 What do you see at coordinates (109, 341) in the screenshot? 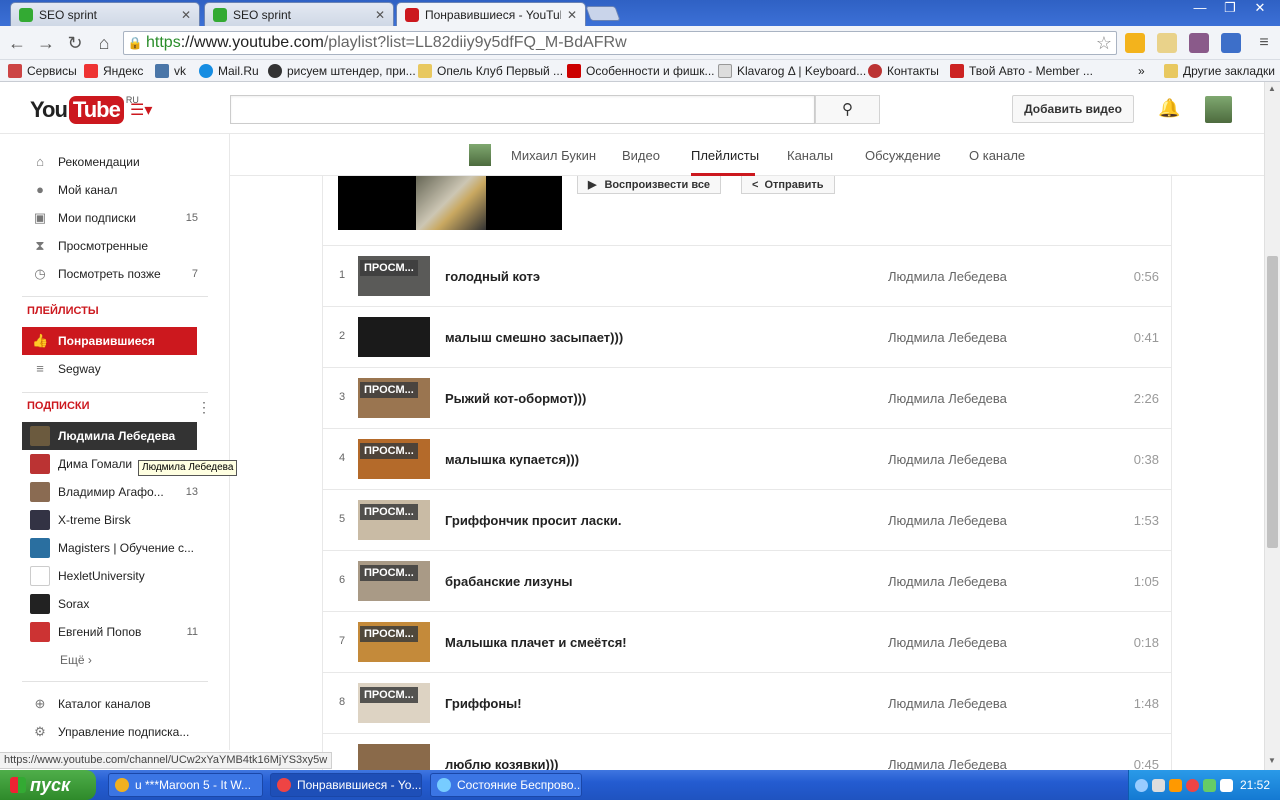
I see `sidebar-item-liked: 👍 Понравившиеся` at bounding box center [109, 341].